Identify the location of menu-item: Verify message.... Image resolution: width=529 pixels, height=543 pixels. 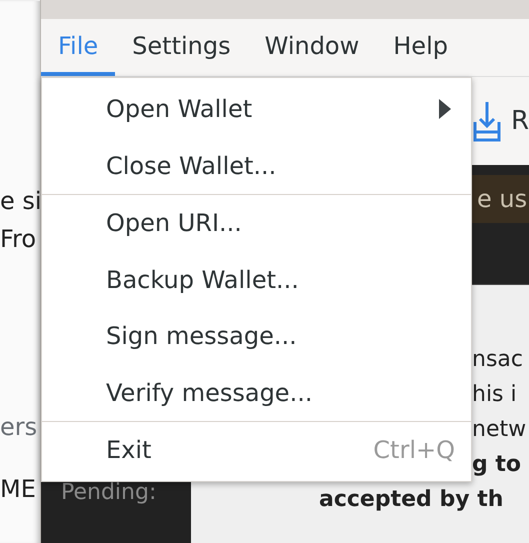
(256, 392).